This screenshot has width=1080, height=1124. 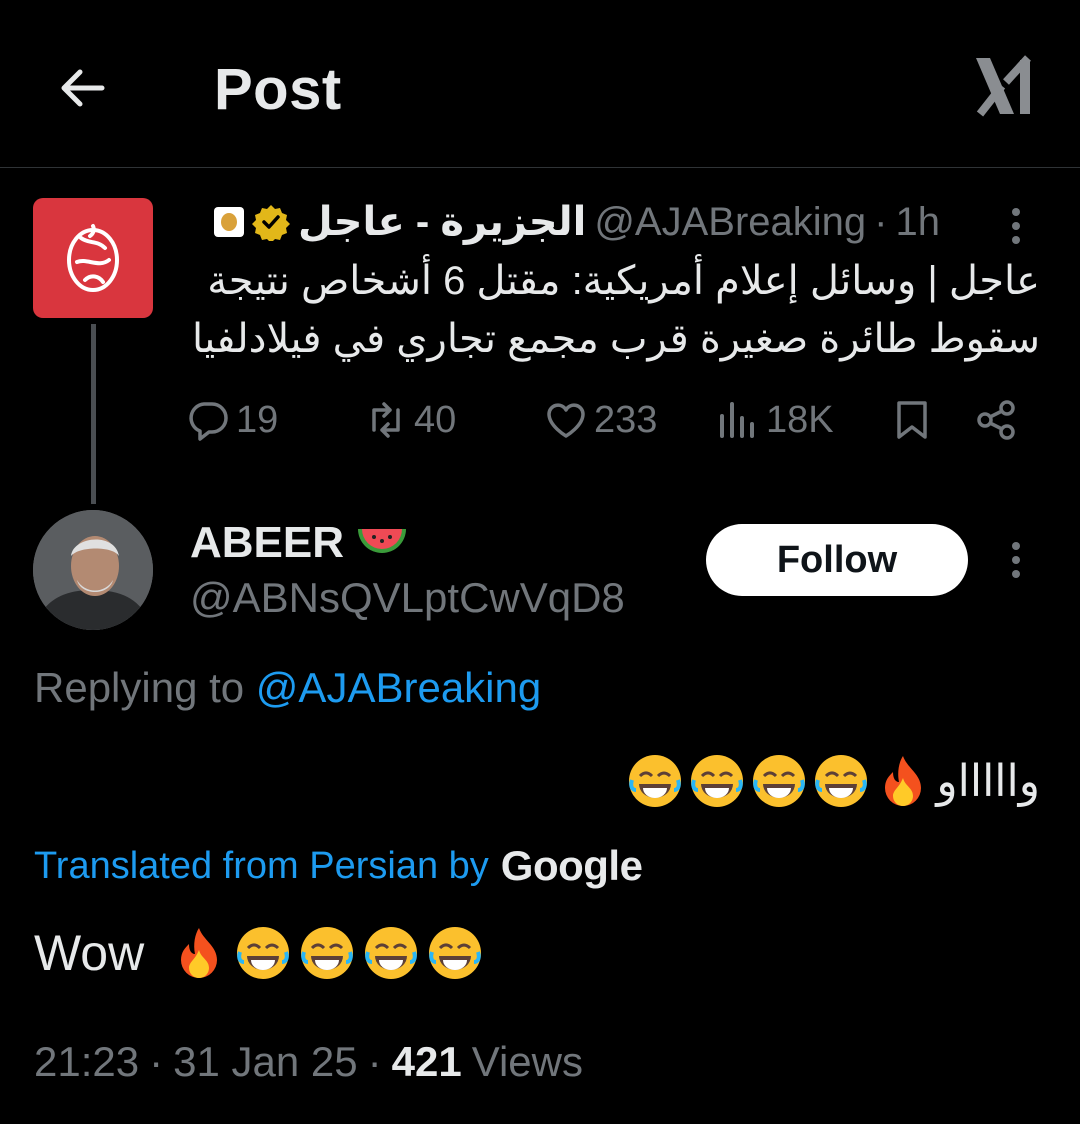 I want to click on reply-count: 19, so click(x=257, y=419).